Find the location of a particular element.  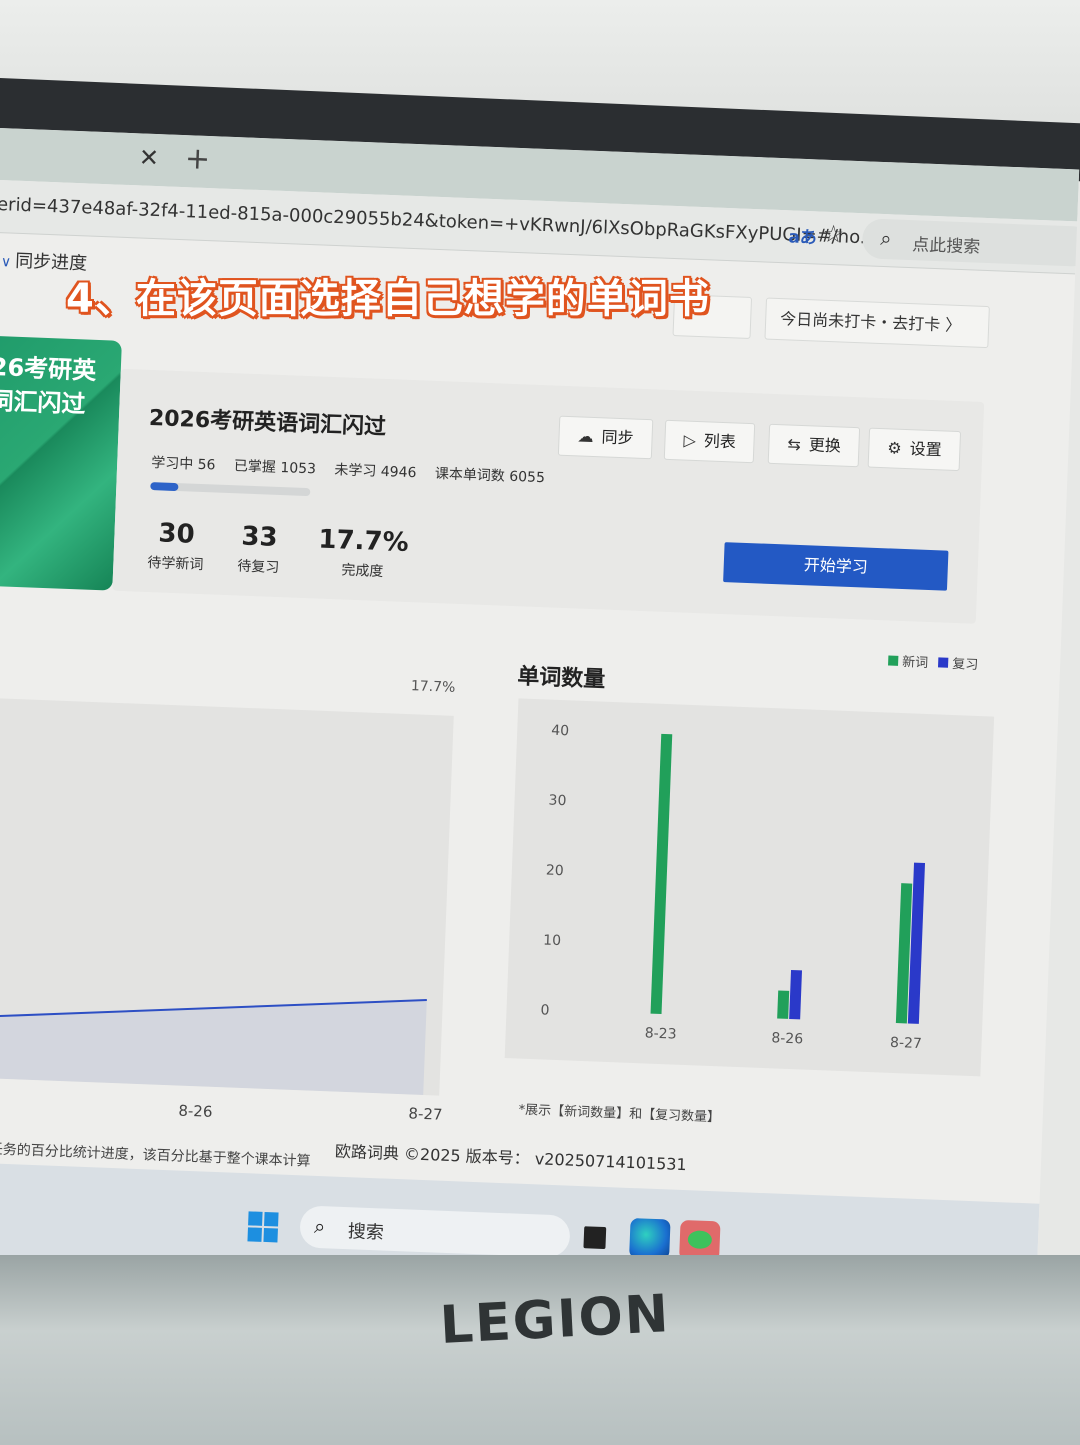

list-button: ▷ 列表 is located at coordinates (709, 441).